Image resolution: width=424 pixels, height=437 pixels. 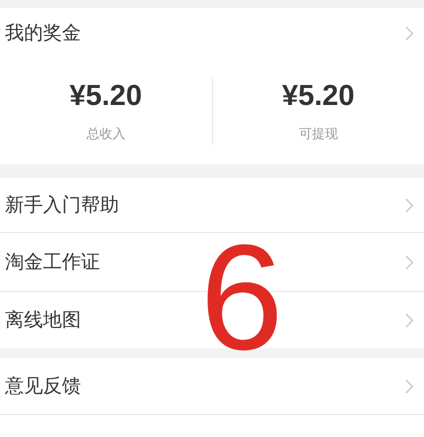 I want to click on menu-item: 离线地图, so click(x=43, y=320).